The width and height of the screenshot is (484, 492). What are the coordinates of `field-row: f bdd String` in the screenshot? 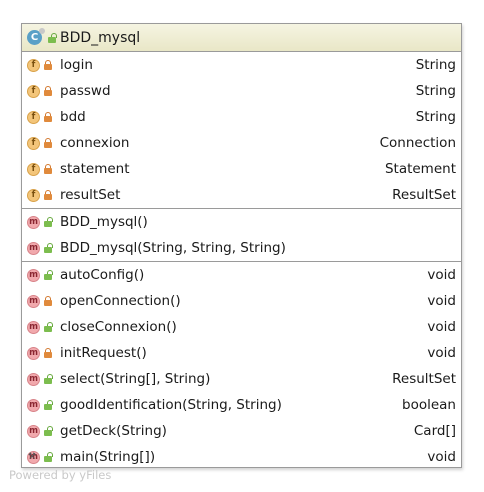 It's located at (241, 117).